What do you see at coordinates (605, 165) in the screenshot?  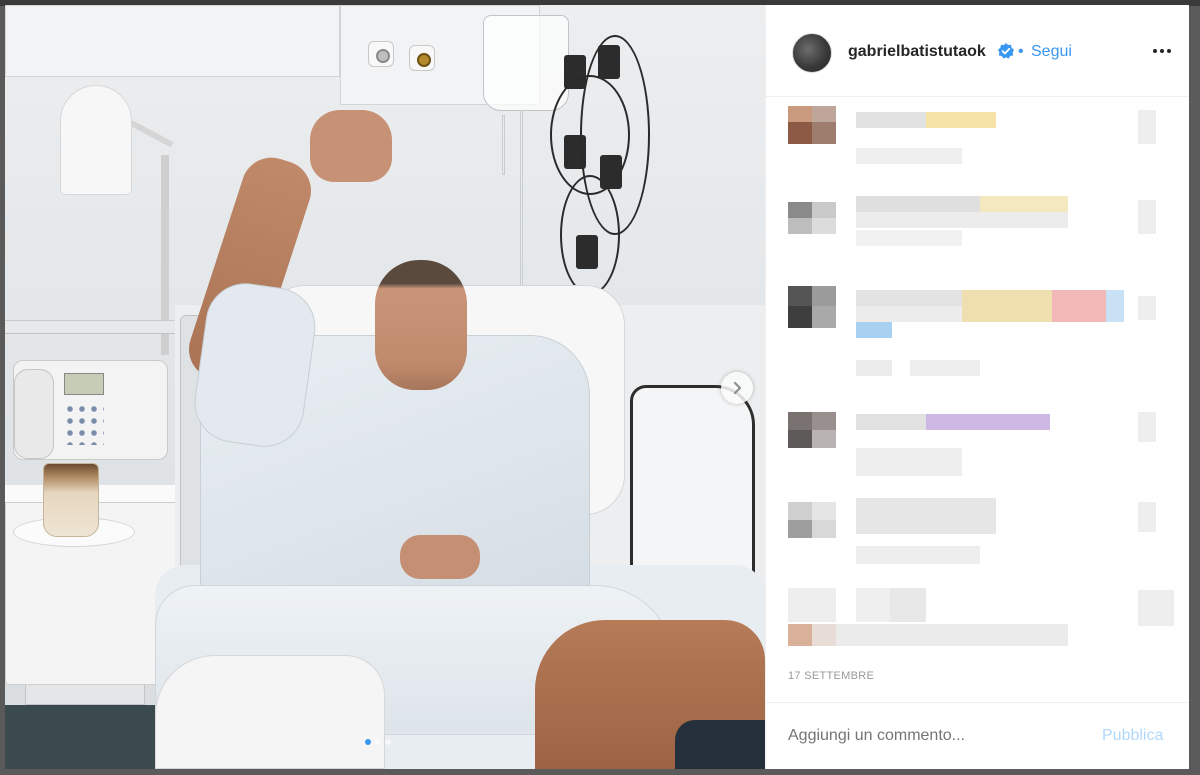 I see `infusion-pumps` at bounding box center [605, 165].